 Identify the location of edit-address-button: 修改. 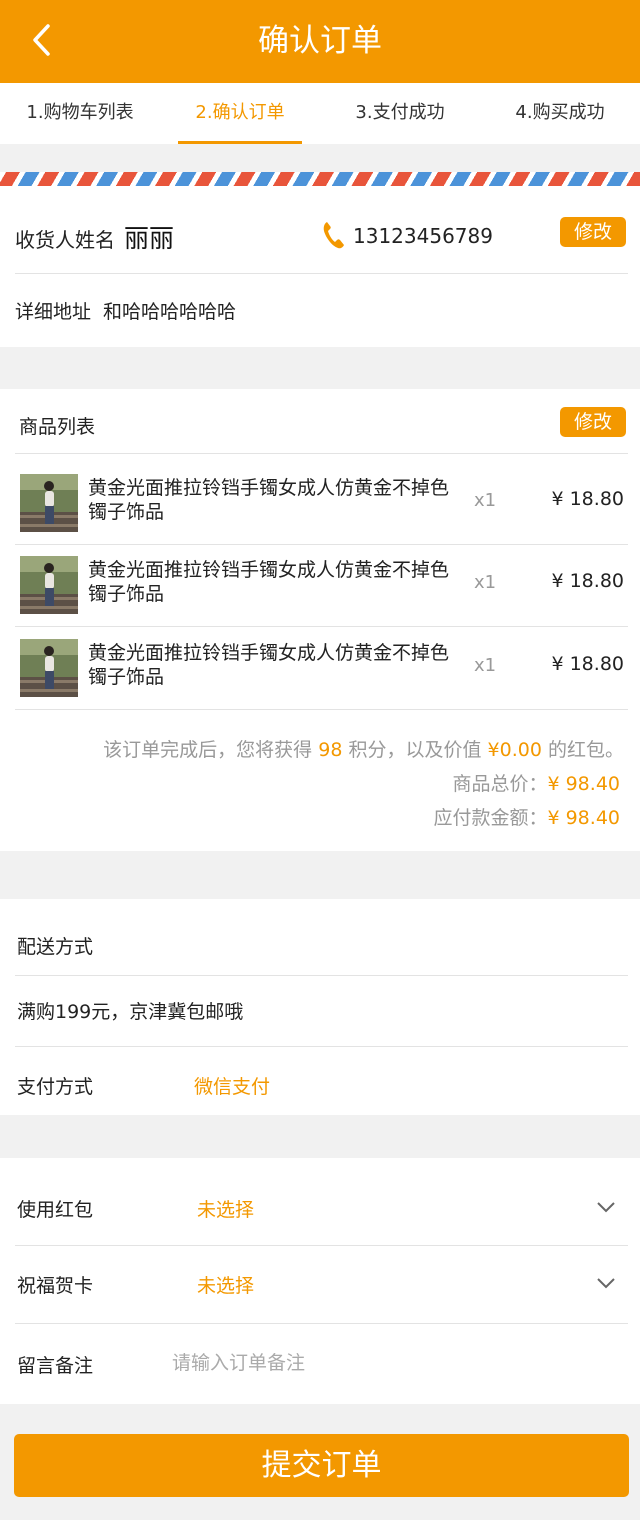
(593, 232).